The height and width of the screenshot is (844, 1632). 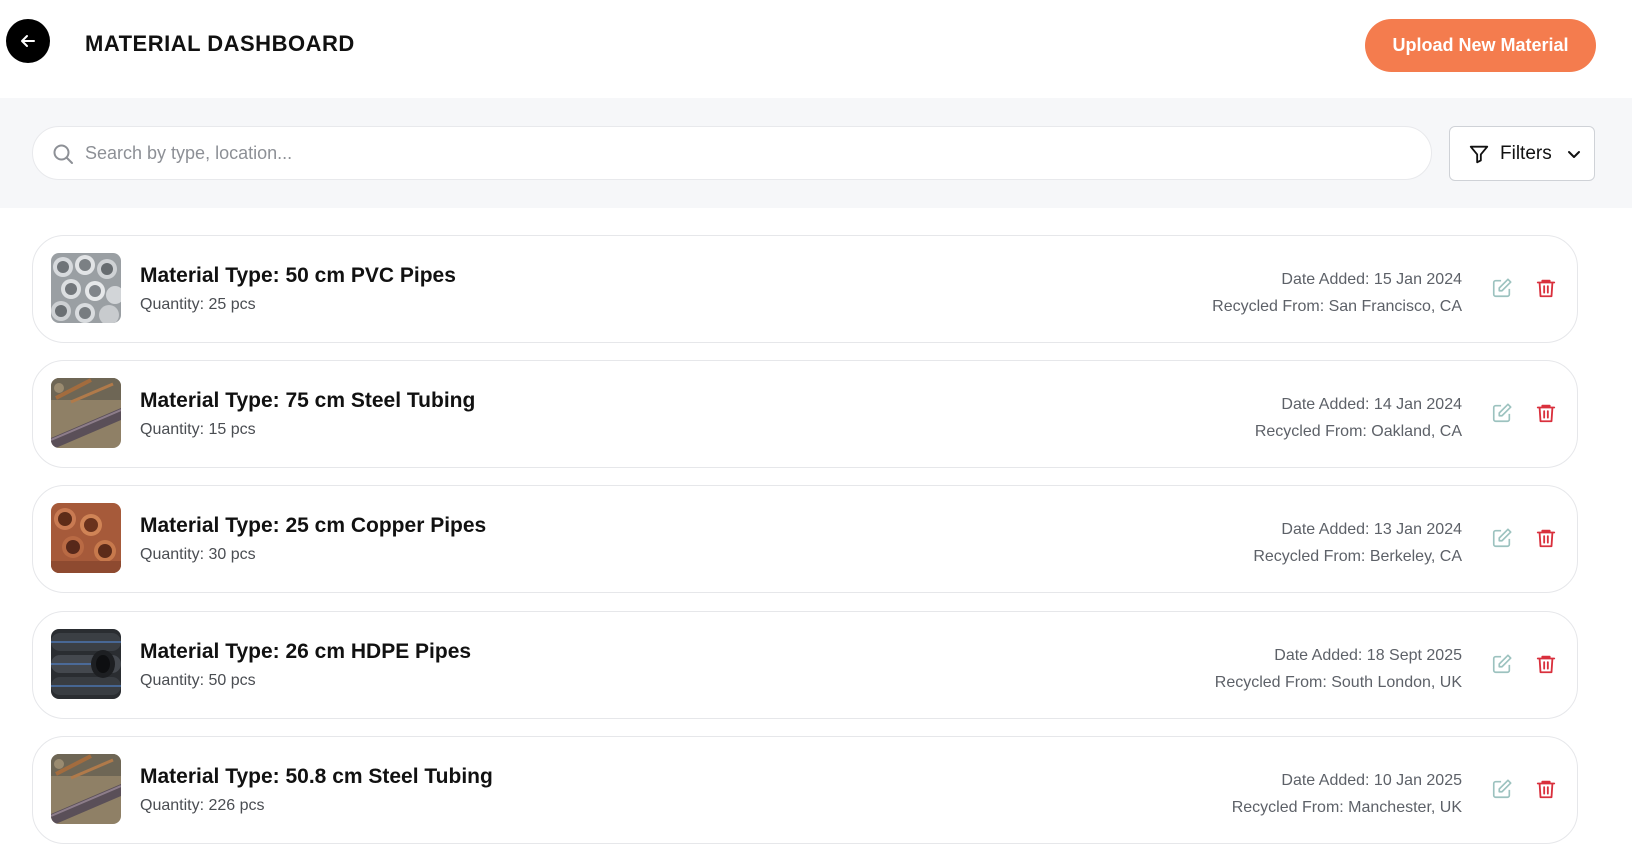 What do you see at coordinates (198, 429) in the screenshot?
I see `material-quantity: Quantity: 15 pcs` at bounding box center [198, 429].